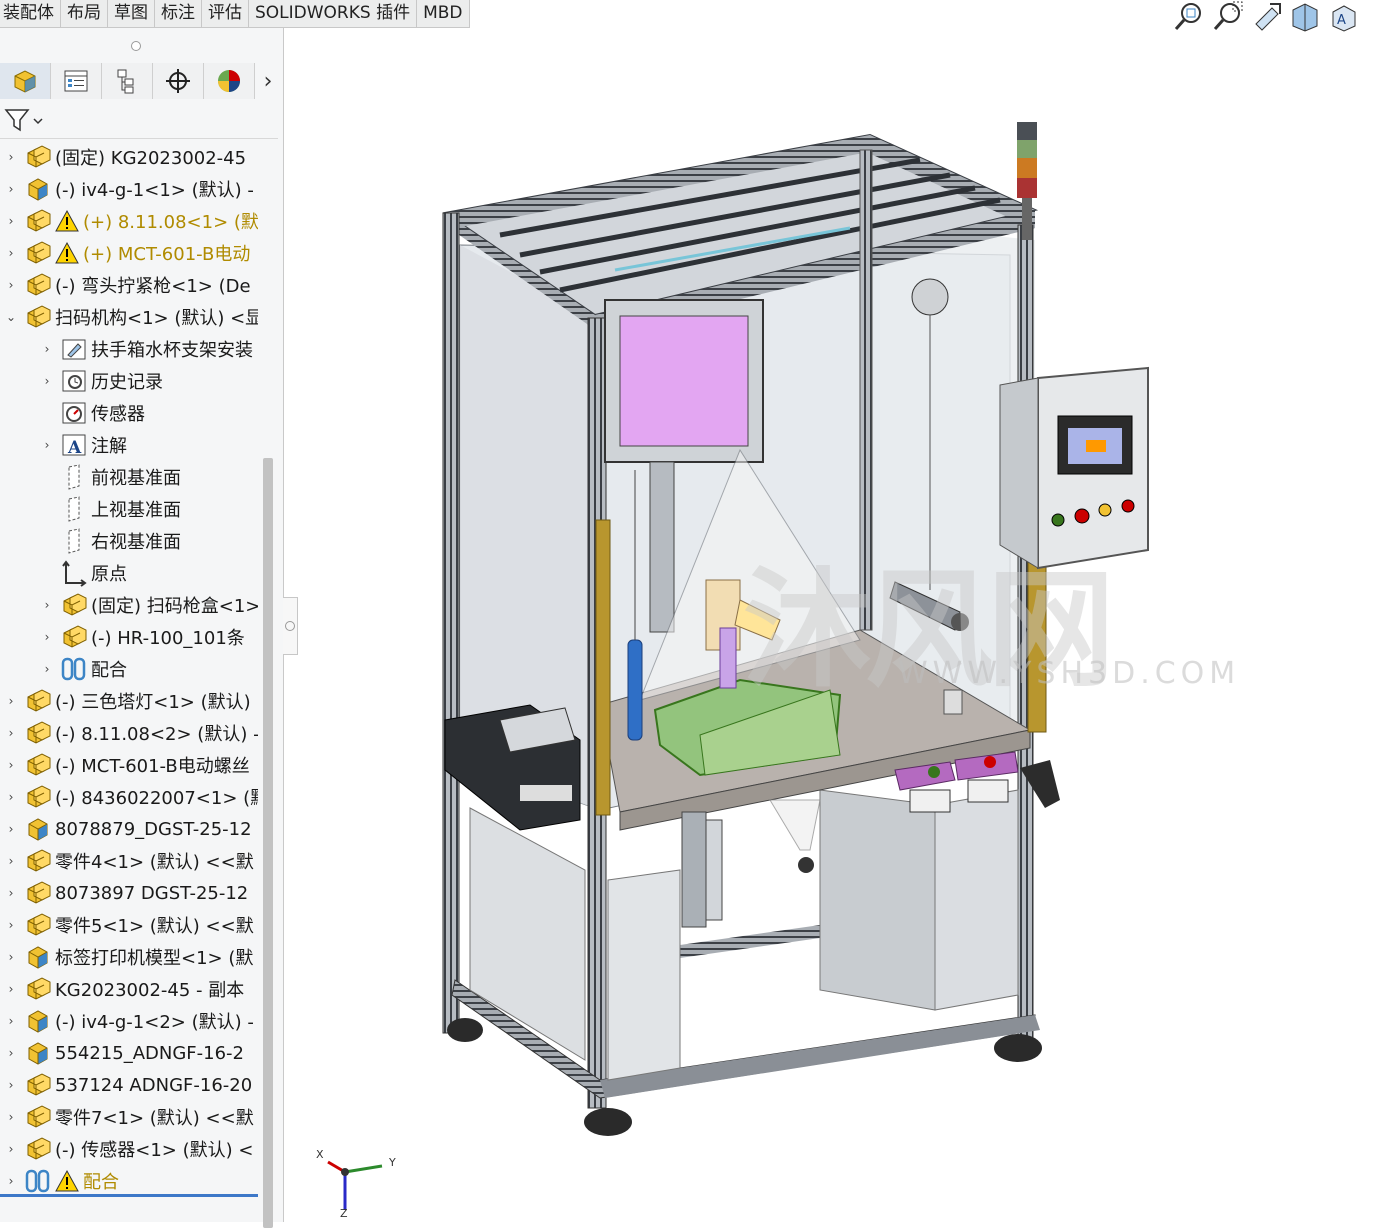  I want to click on configuration-manager-tab, so click(127, 81).